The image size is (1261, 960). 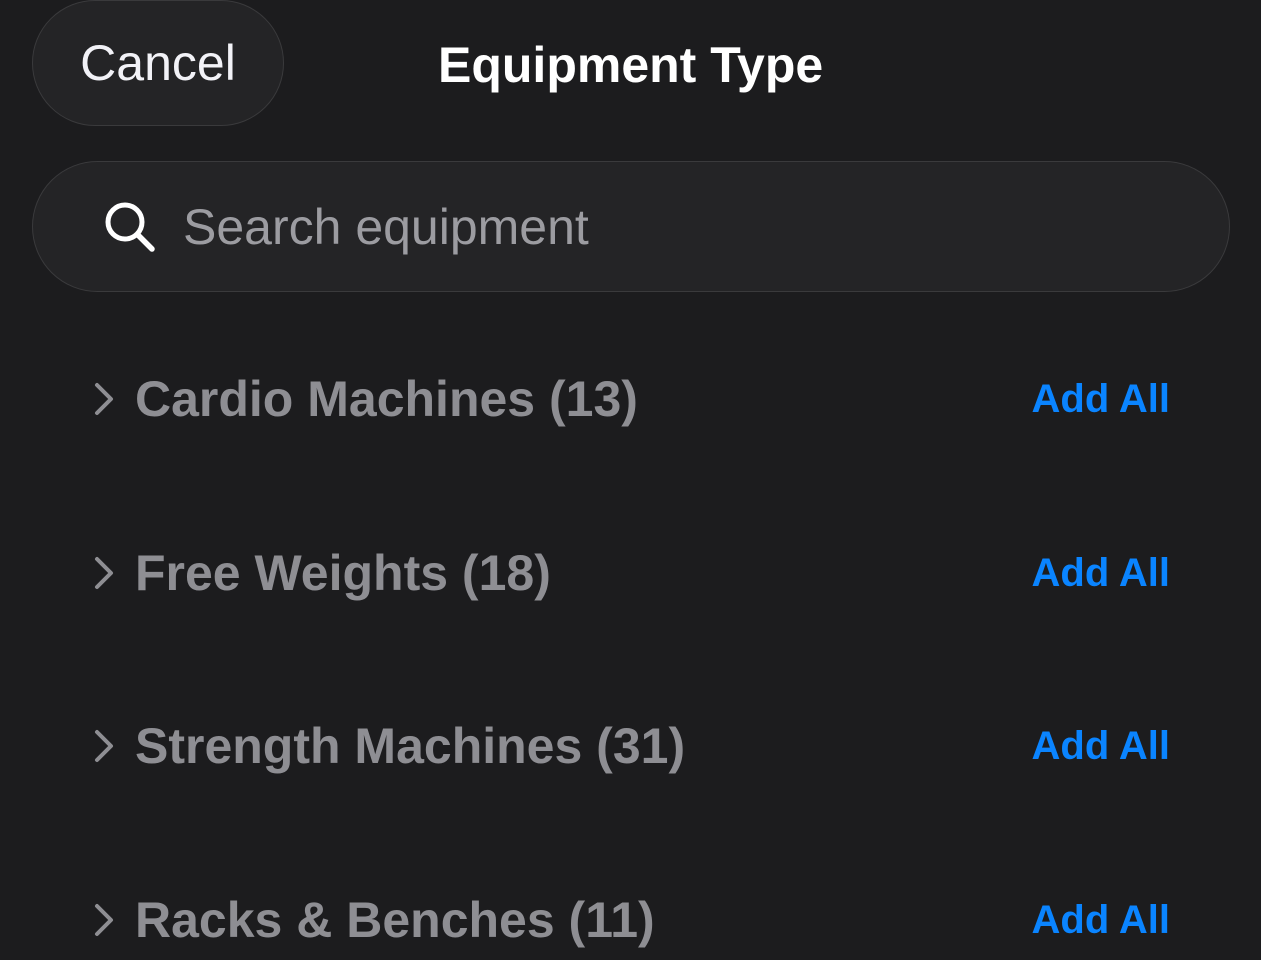 What do you see at coordinates (631, 65) in the screenshot?
I see `page-title: Equipment Type` at bounding box center [631, 65].